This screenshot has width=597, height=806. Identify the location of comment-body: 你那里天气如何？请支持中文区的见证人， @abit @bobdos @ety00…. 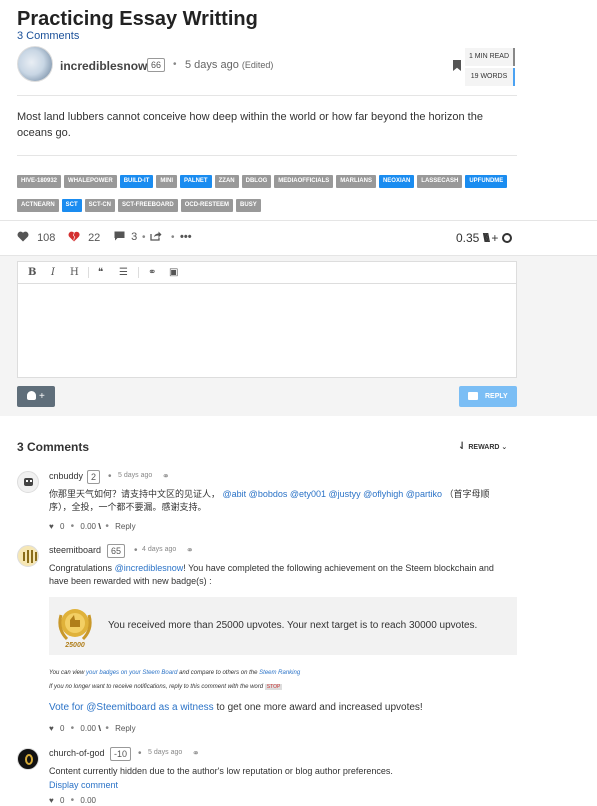
(284, 501).